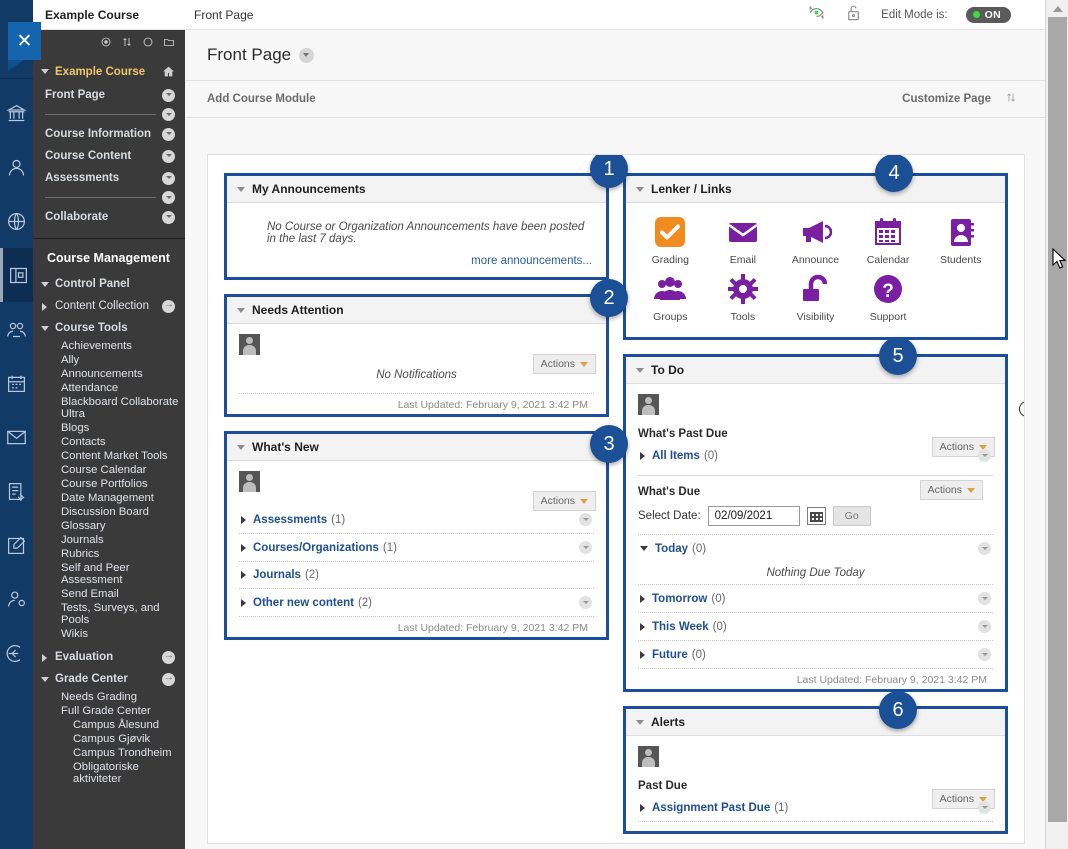  I want to click on logout-icon, so click(16, 653).